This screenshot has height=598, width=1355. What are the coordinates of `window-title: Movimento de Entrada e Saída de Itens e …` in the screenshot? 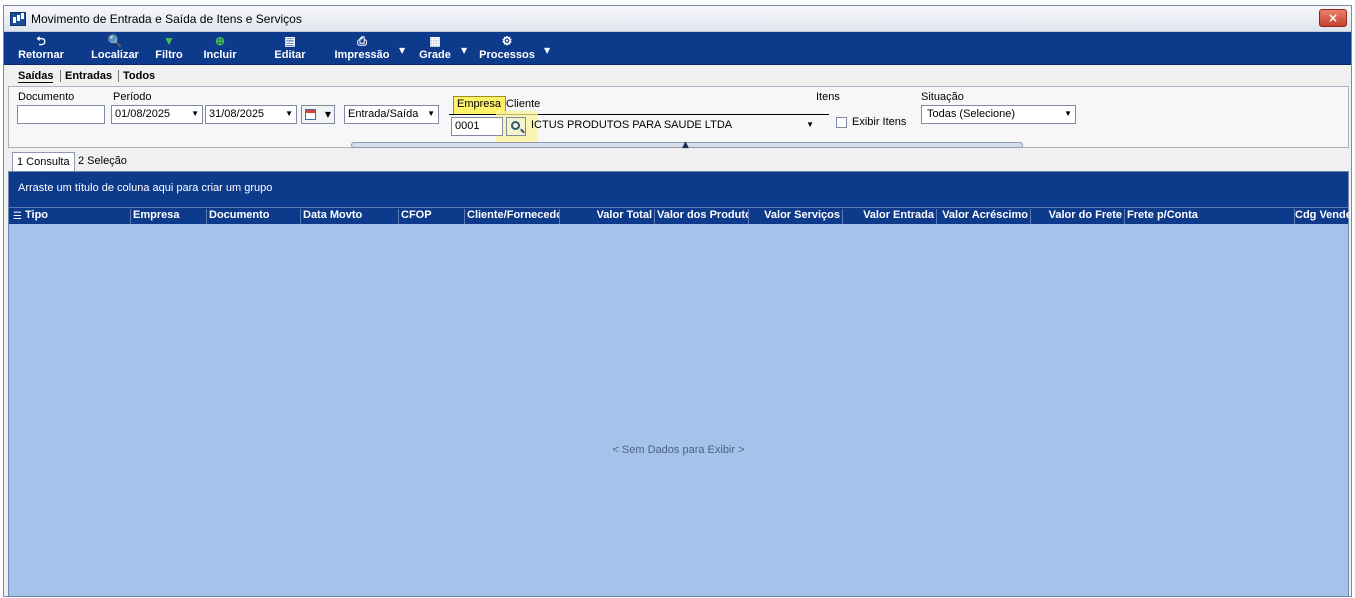 It's located at (166, 19).